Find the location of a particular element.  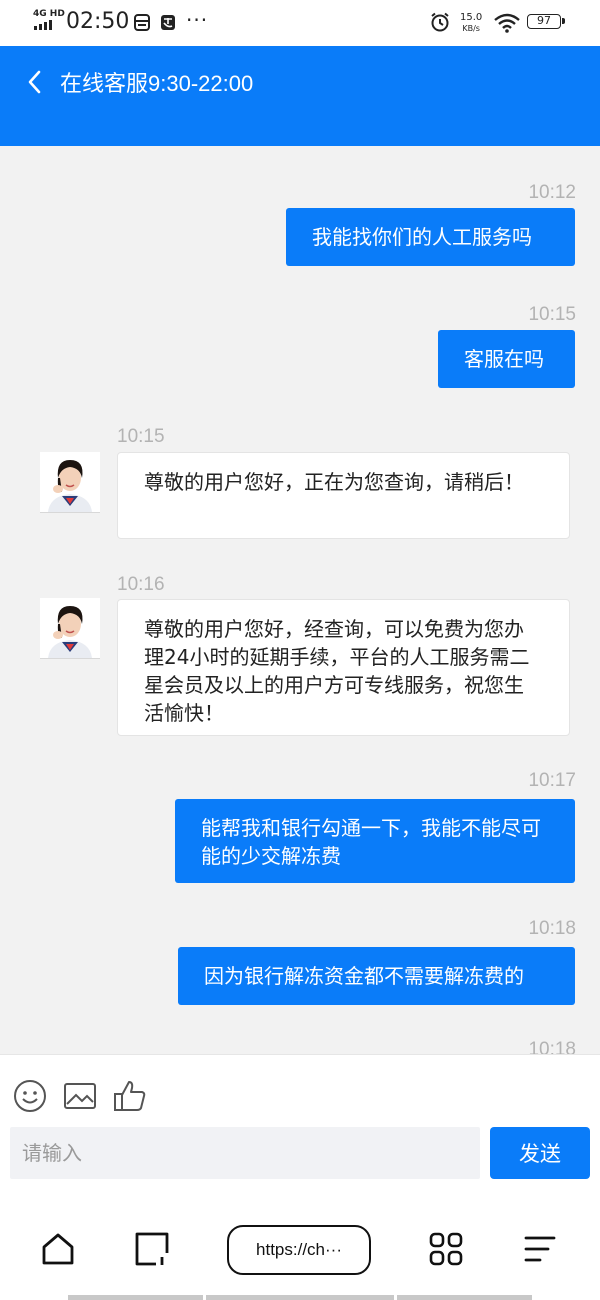

status-time: 02:50 is located at coordinates (98, 21).